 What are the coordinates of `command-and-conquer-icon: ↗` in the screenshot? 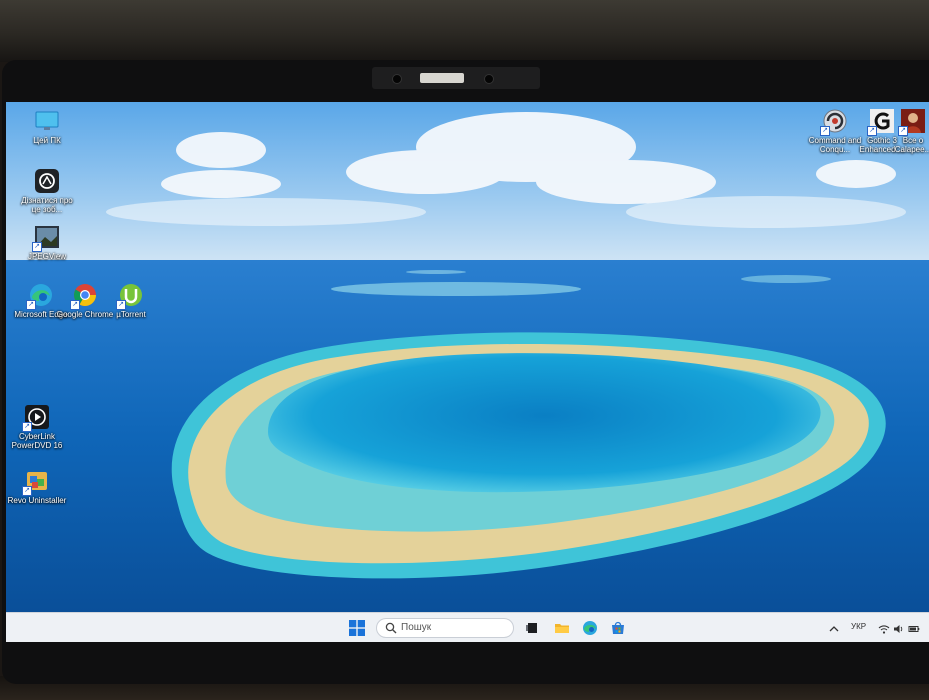 It's located at (834, 122).